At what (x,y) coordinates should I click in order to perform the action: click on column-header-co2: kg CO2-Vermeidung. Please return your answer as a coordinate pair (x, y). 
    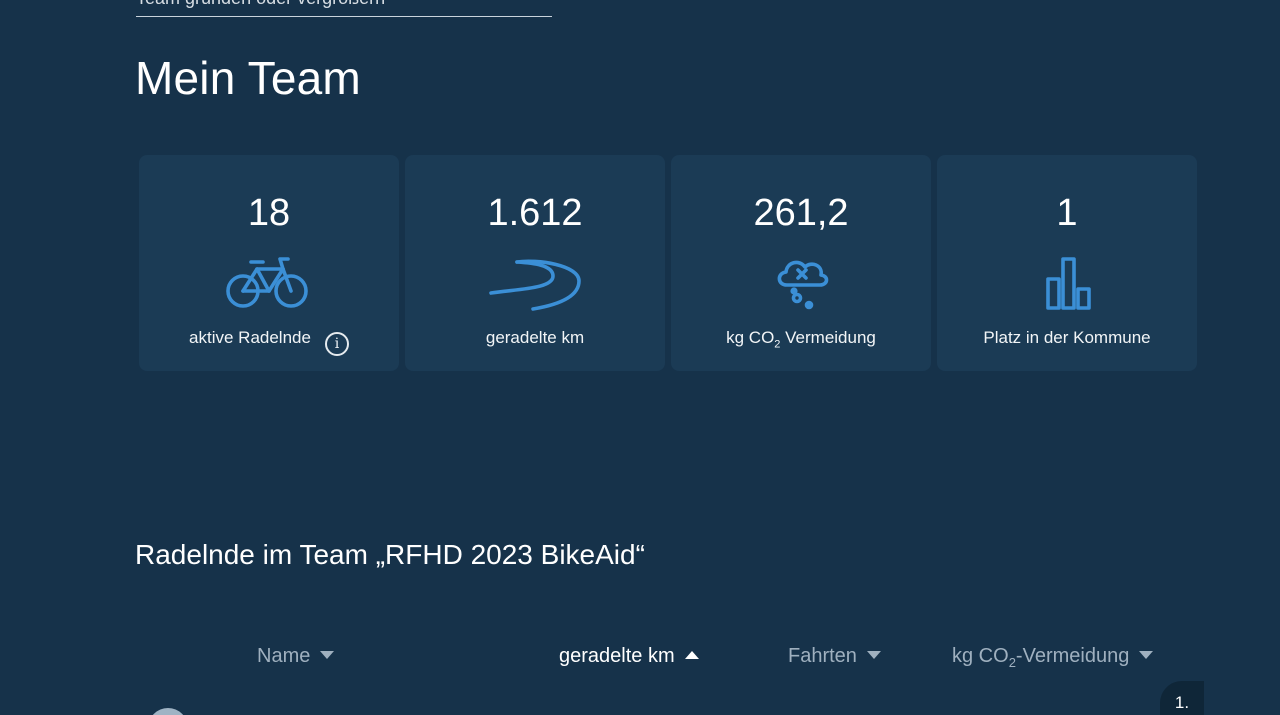
    Looking at the image, I should click on (1053, 659).